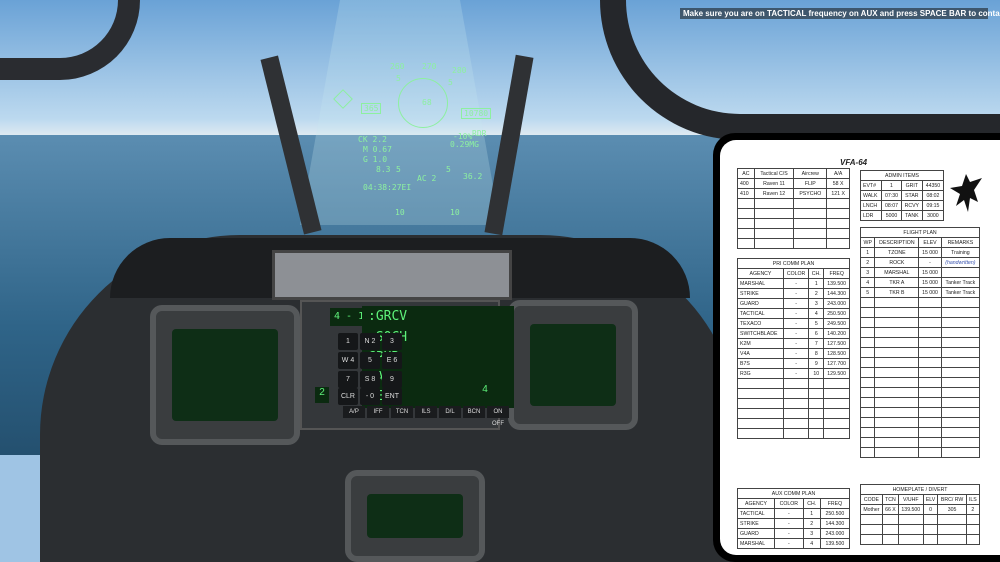  I want to click on hud-airspeed: 365, so click(371, 108).